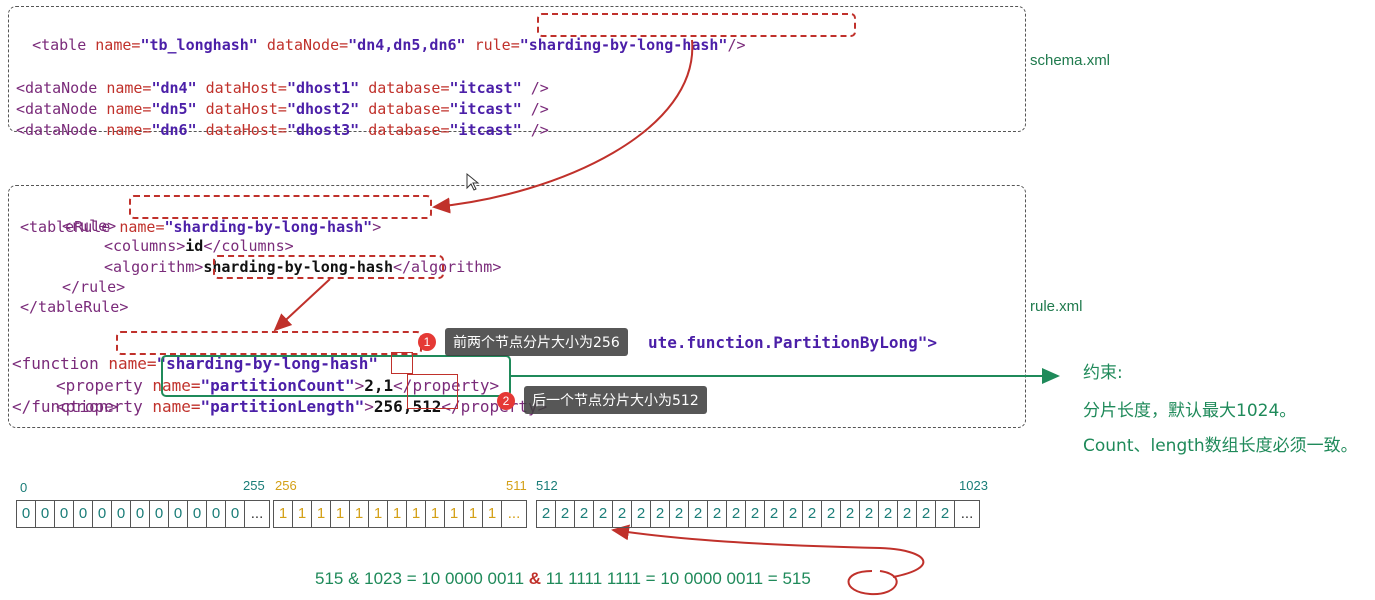 The height and width of the screenshot is (600, 1375). I want to click on table-rule-attr: rule=, so click(492, 45).